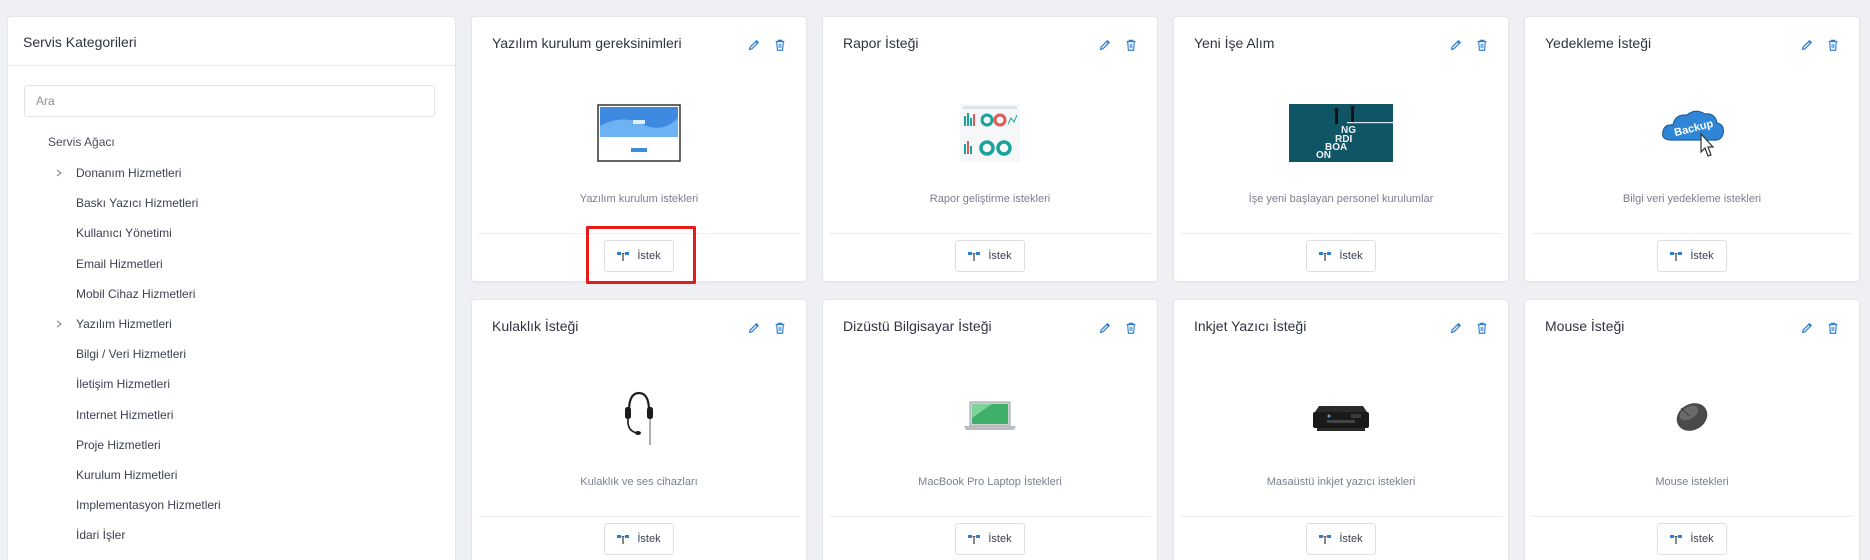 The height and width of the screenshot is (560, 1870). Describe the element at coordinates (231, 264) in the screenshot. I see `tree-item-email: Email Hizmetleri` at that location.